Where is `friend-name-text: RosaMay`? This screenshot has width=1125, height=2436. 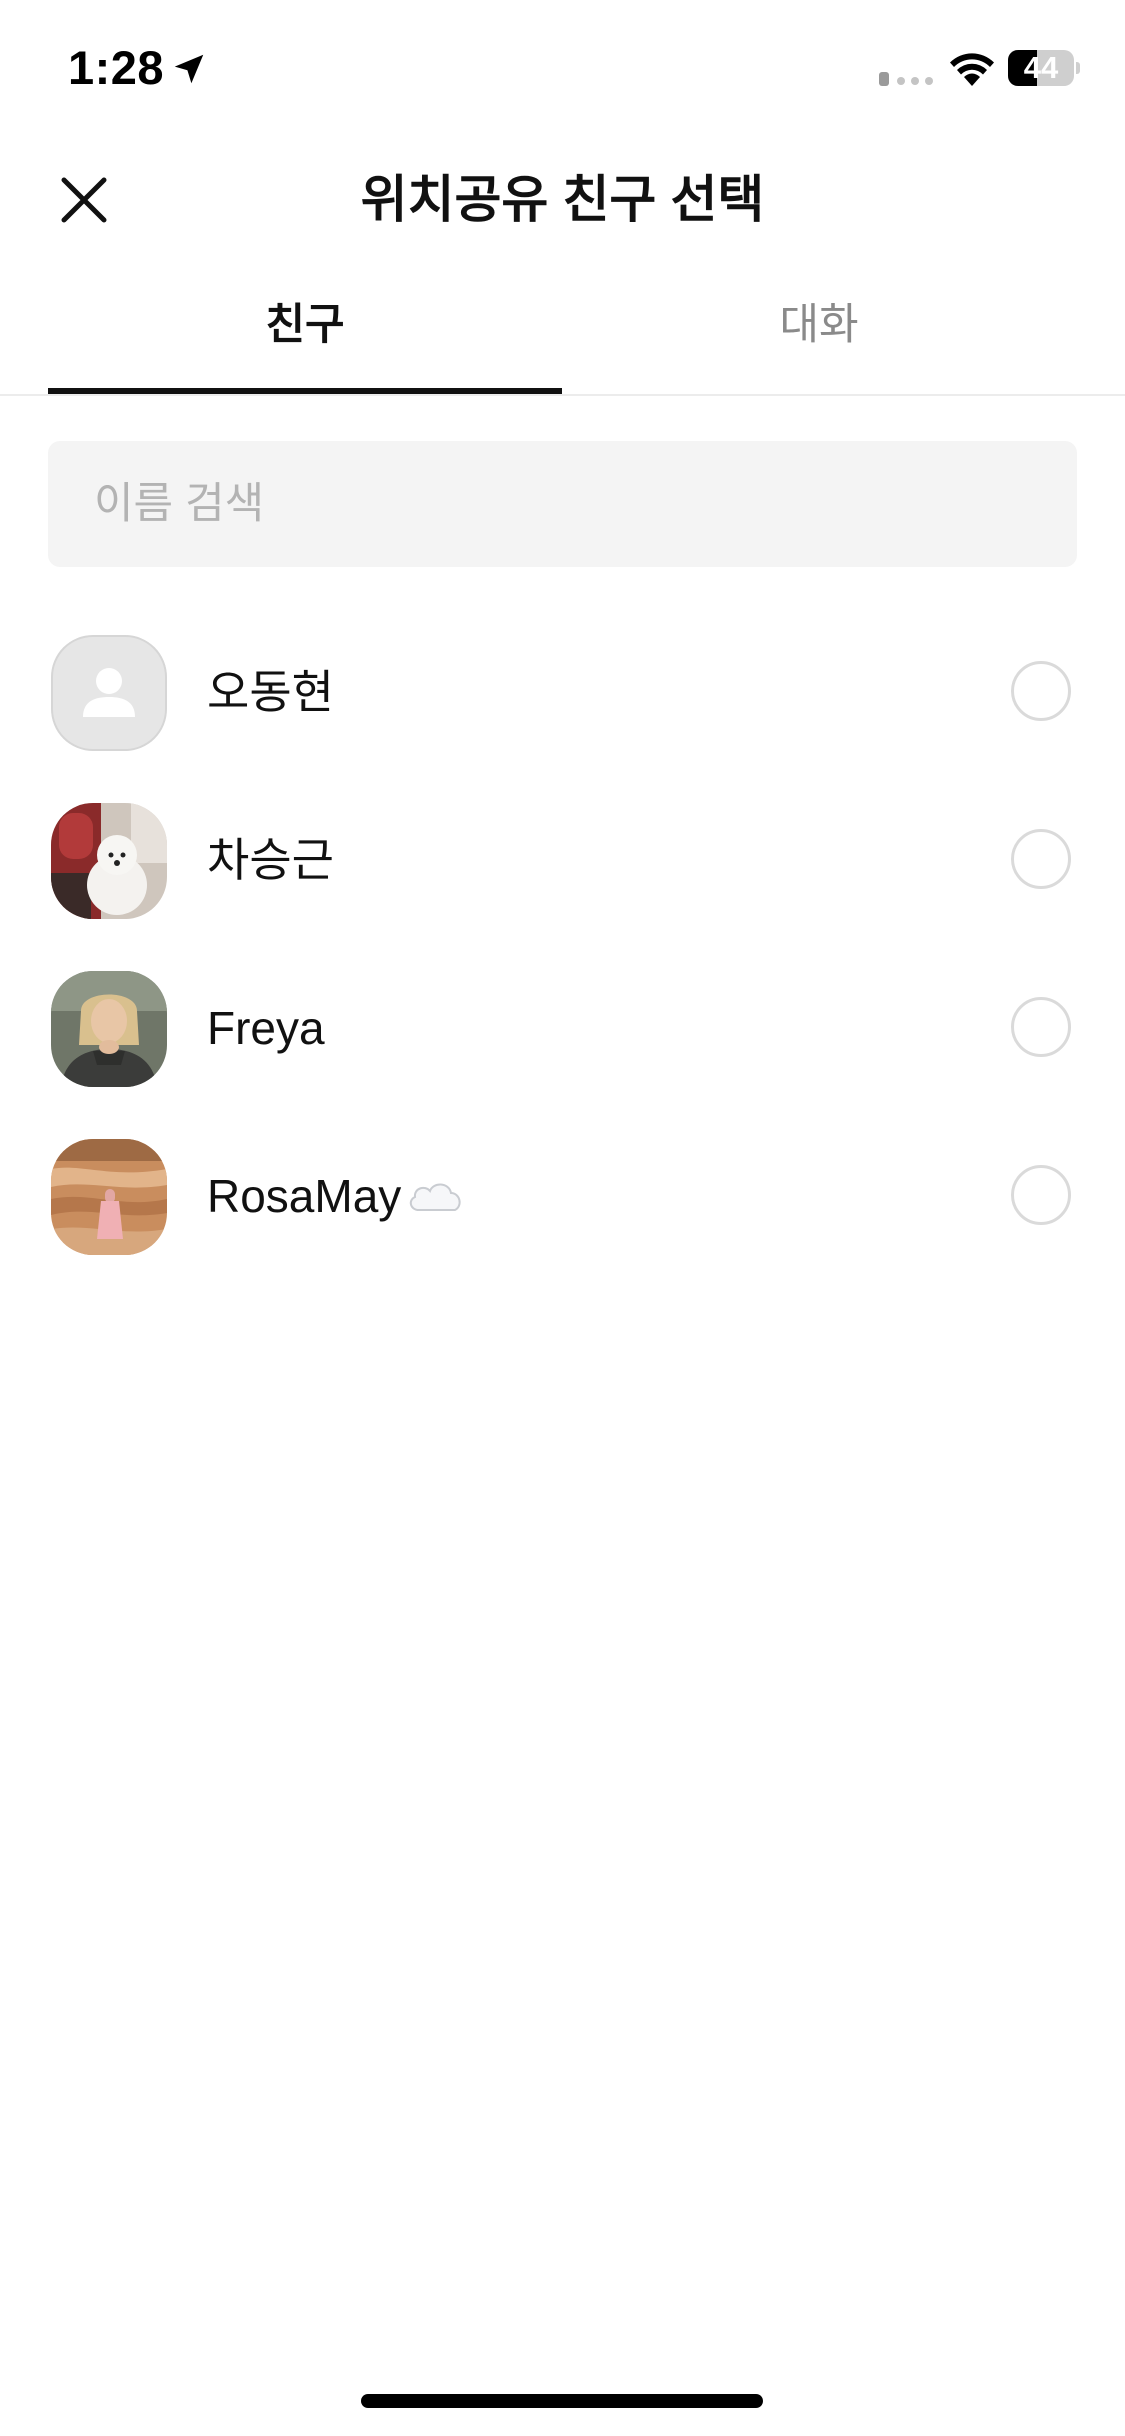 friend-name-text: RosaMay is located at coordinates (304, 1196).